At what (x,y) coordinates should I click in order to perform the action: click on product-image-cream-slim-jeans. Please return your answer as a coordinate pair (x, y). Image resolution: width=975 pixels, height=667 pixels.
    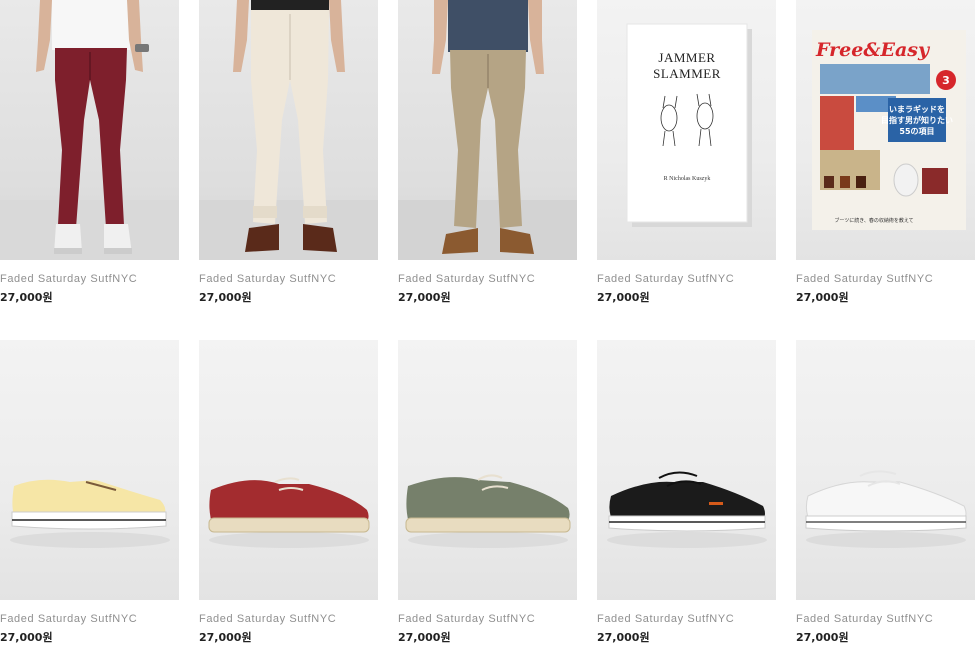
    Looking at the image, I should click on (288, 130).